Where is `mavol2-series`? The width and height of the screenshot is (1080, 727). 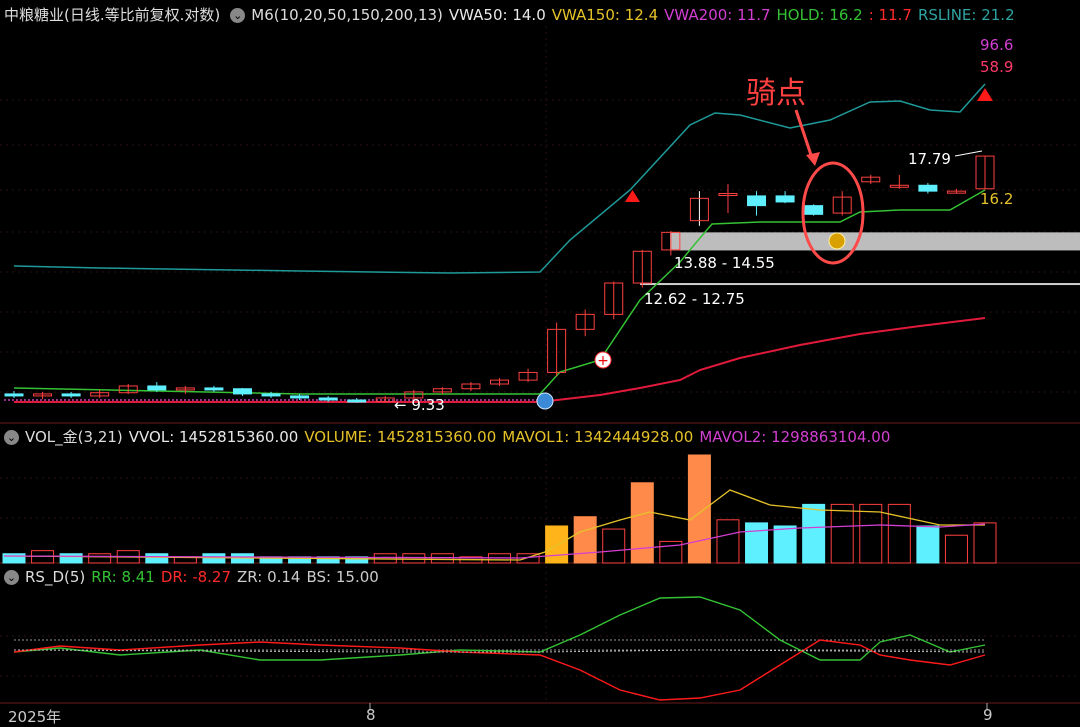 mavol2-series is located at coordinates (494, 541).